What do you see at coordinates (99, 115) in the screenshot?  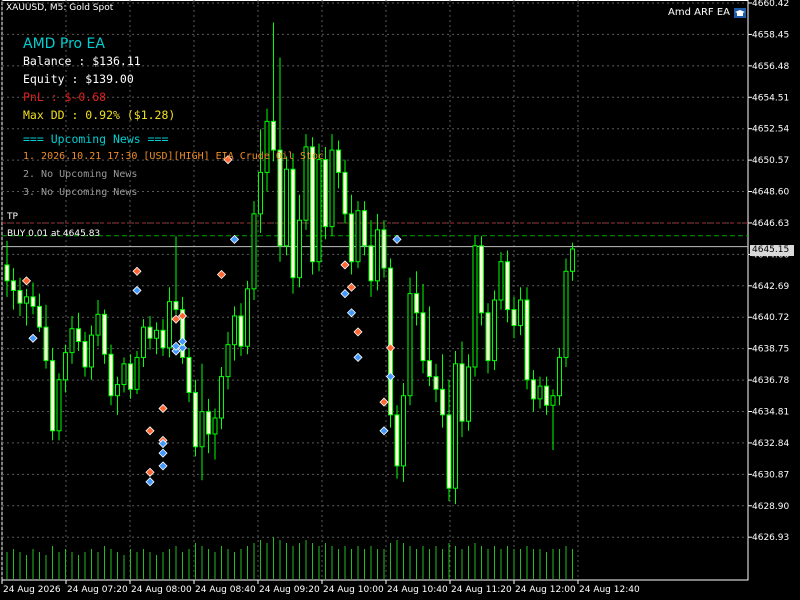 I see `max-dd-text: Max DD : 0.92% ($1.28)` at bounding box center [99, 115].